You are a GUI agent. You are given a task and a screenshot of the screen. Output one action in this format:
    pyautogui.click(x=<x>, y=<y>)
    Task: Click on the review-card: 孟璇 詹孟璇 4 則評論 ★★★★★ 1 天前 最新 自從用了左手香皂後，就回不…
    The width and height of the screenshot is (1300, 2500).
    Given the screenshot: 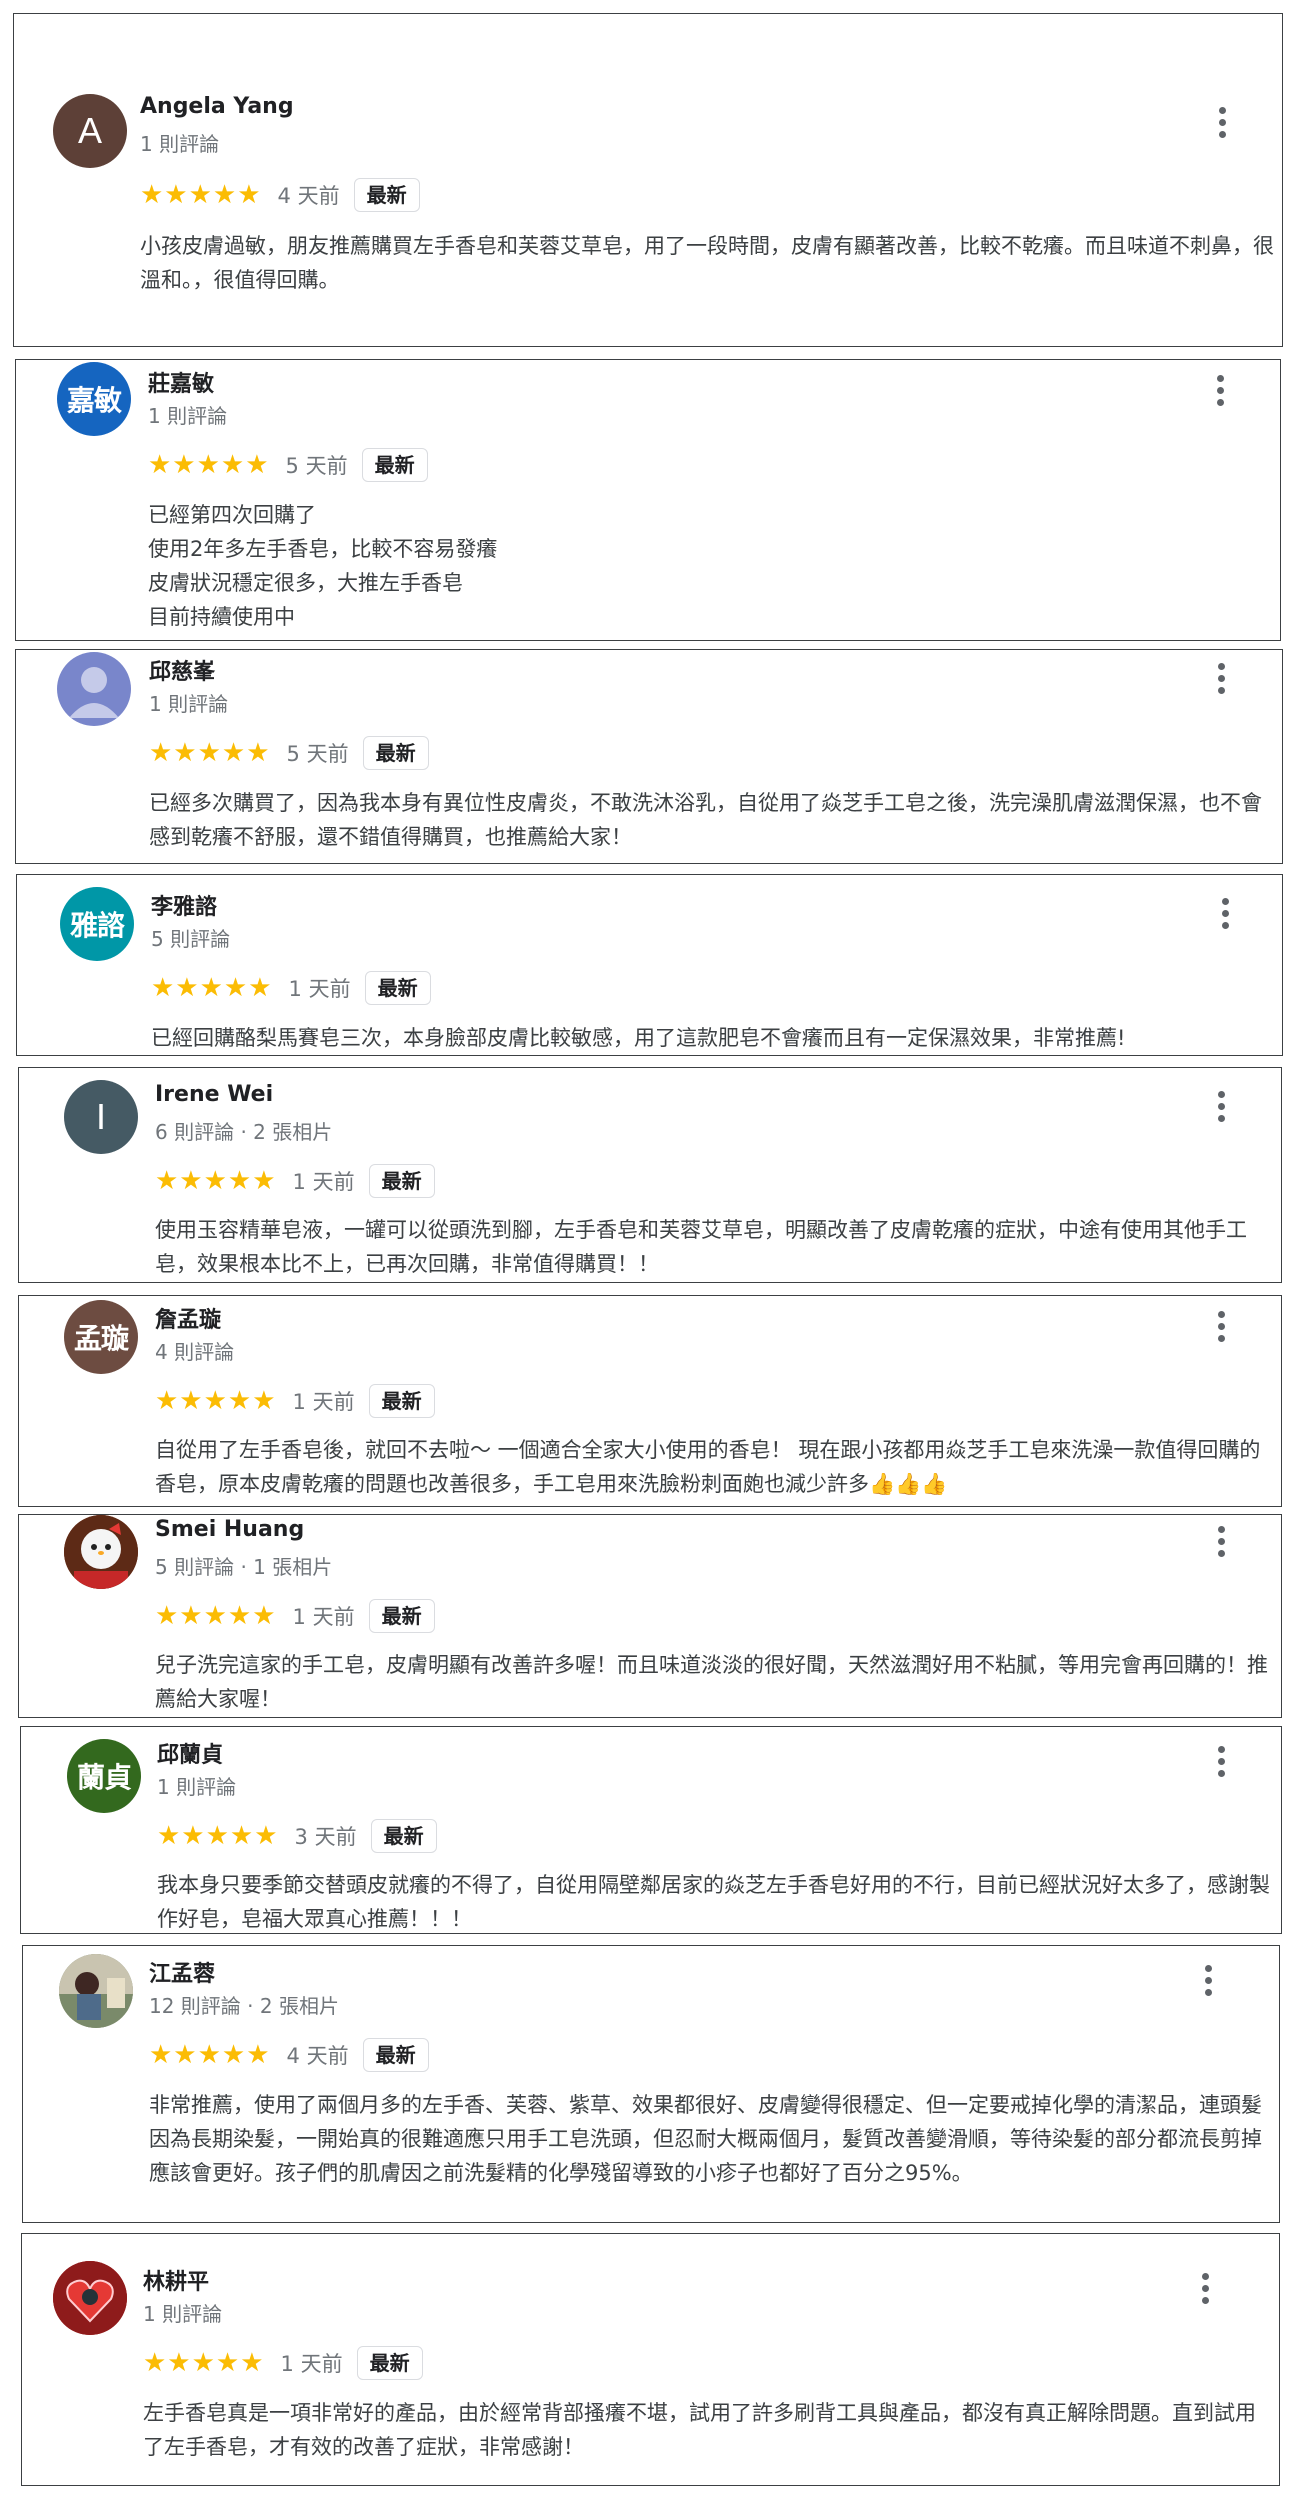 What is the action you would take?
    pyautogui.click(x=650, y=1401)
    